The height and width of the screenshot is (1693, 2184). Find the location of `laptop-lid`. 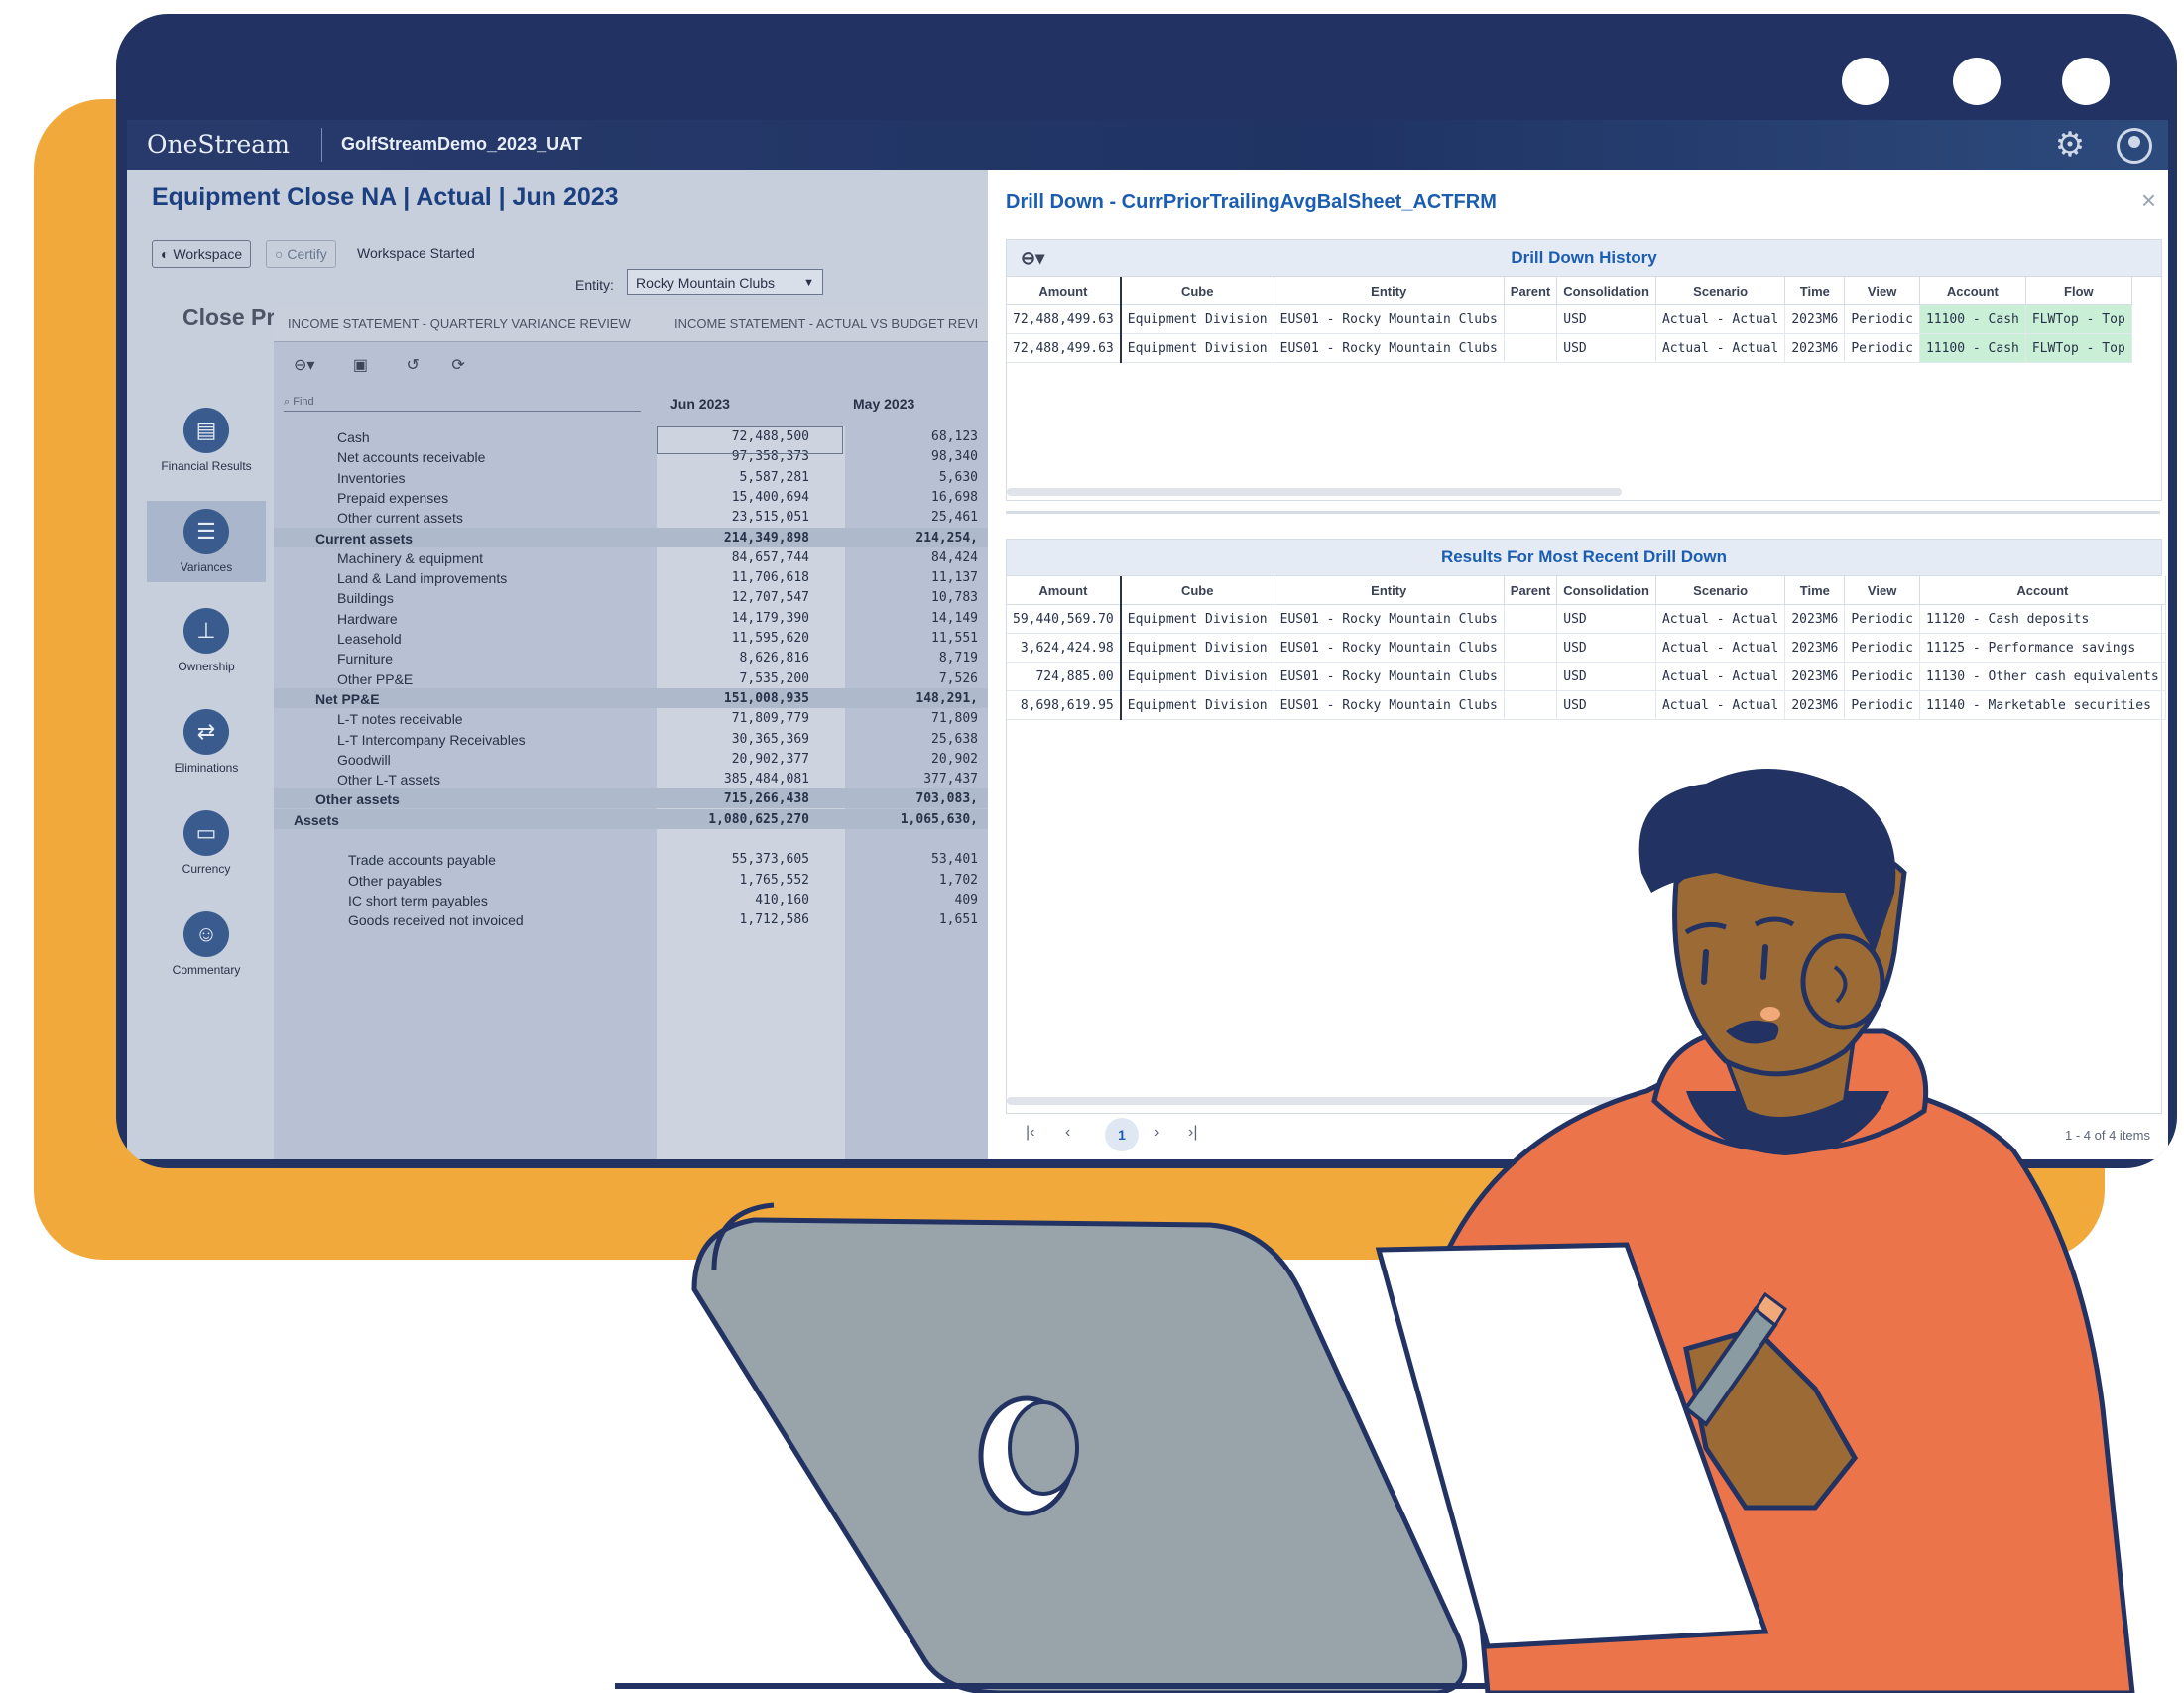

laptop-lid is located at coordinates (1079, 1455).